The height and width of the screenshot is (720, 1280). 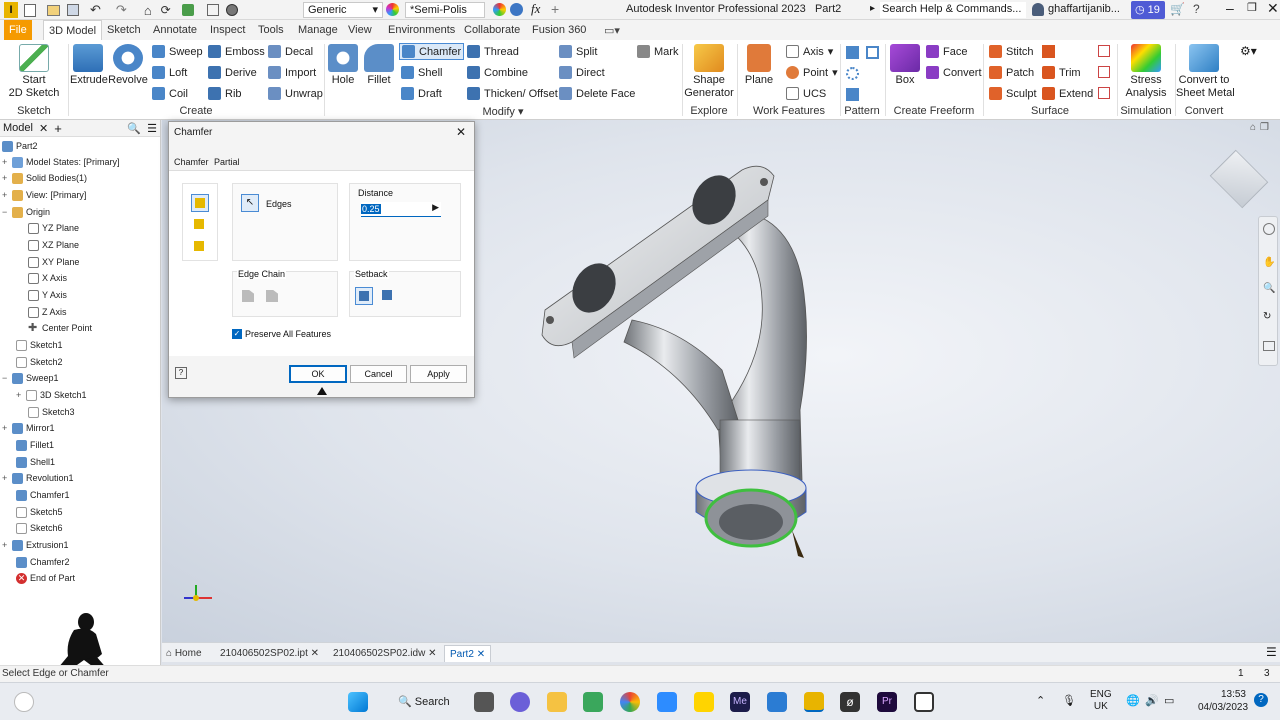 I want to click on extrude-button: Extrude, so click(x=89, y=65).